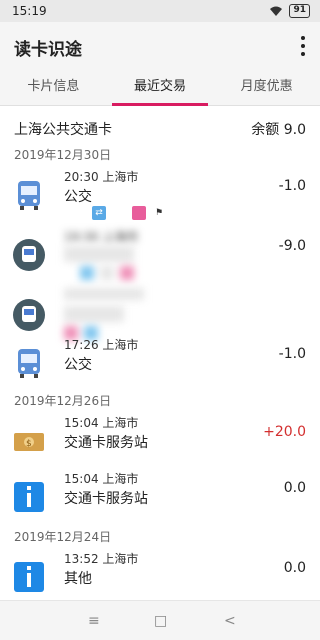  What do you see at coordinates (299, 11) in the screenshot?
I see `battery-icon: 91` at bounding box center [299, 11].